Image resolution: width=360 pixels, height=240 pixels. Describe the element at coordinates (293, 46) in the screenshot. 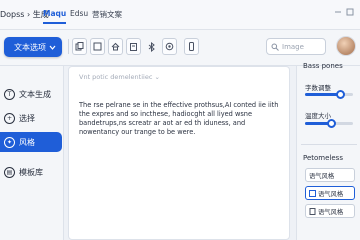

I see `search-placeholder: Image` at that location.